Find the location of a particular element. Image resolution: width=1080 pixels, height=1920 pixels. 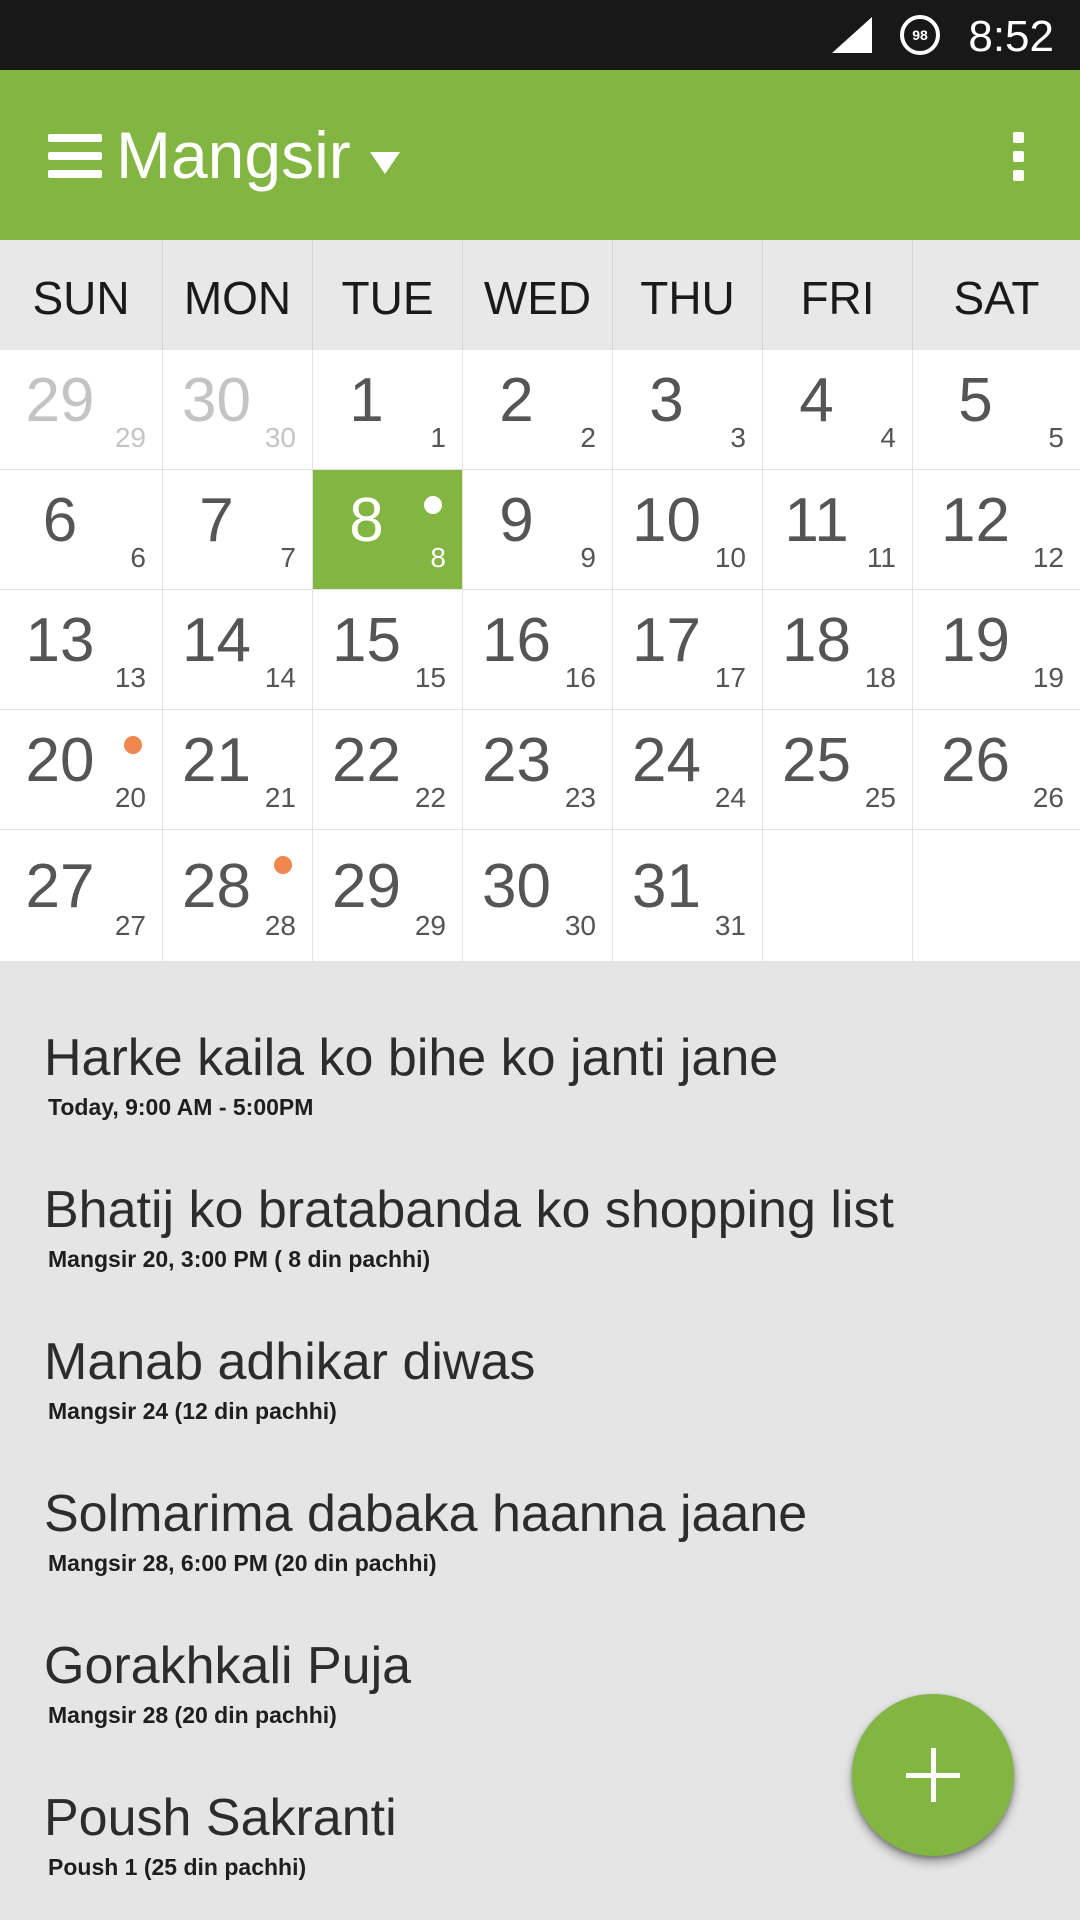

calendar-day-number: 4 is located at coordinates (816, 400).